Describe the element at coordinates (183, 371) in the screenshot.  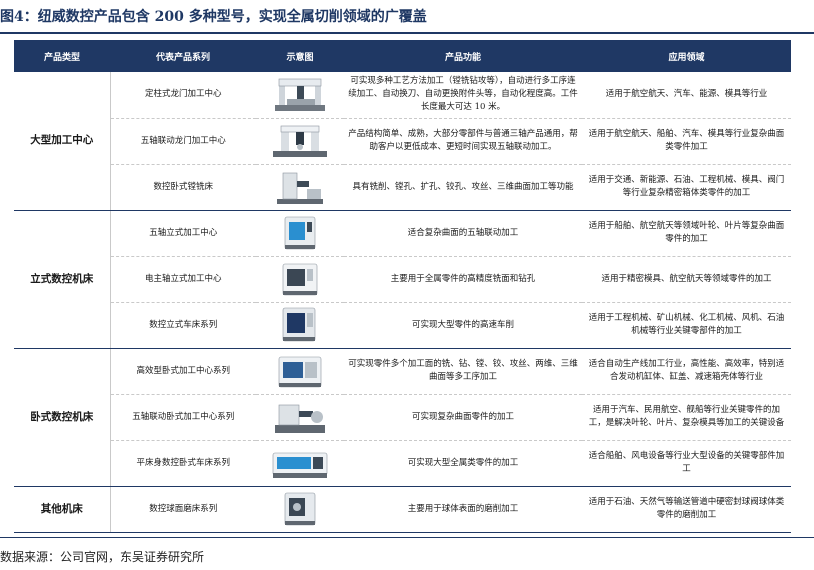
I see `series-cell: 高效型卧式加工中心系列` at that location.